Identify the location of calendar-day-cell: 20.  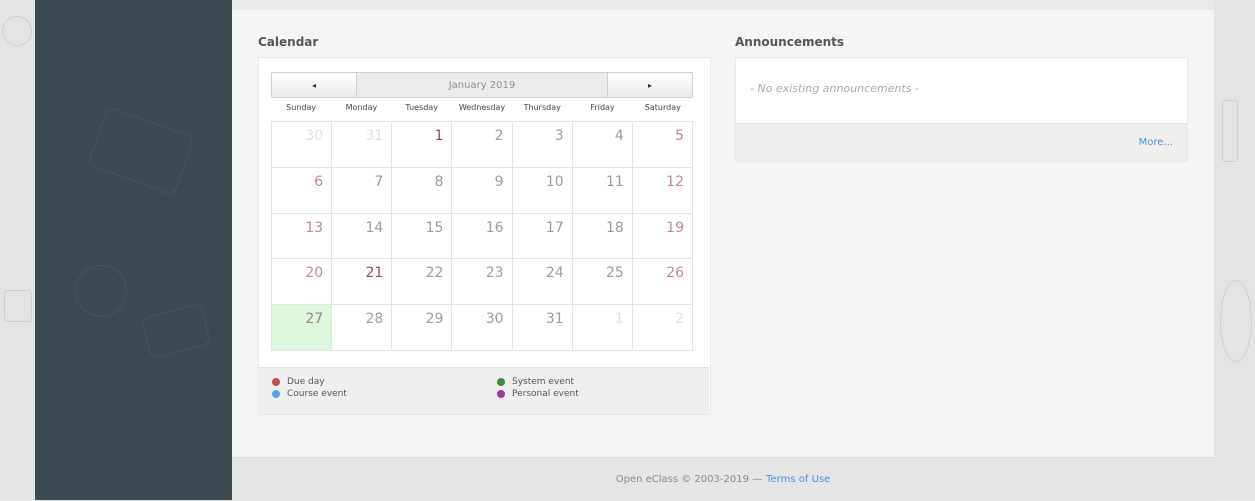
(302, 282).